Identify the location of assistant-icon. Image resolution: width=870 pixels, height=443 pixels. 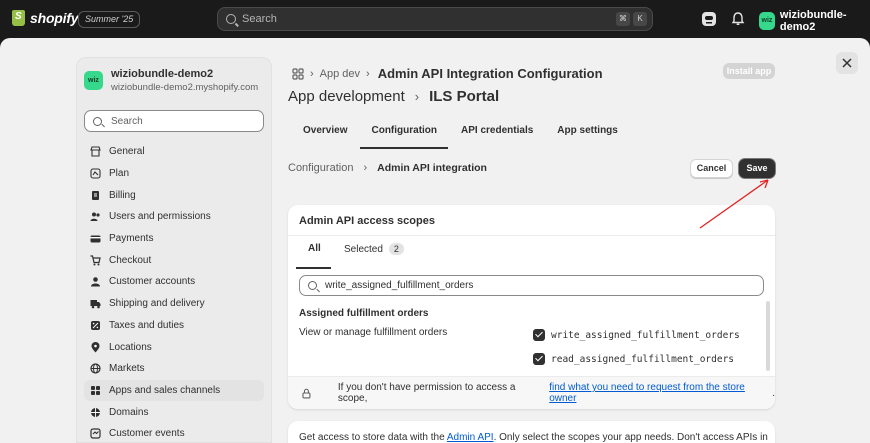
(709, 19).